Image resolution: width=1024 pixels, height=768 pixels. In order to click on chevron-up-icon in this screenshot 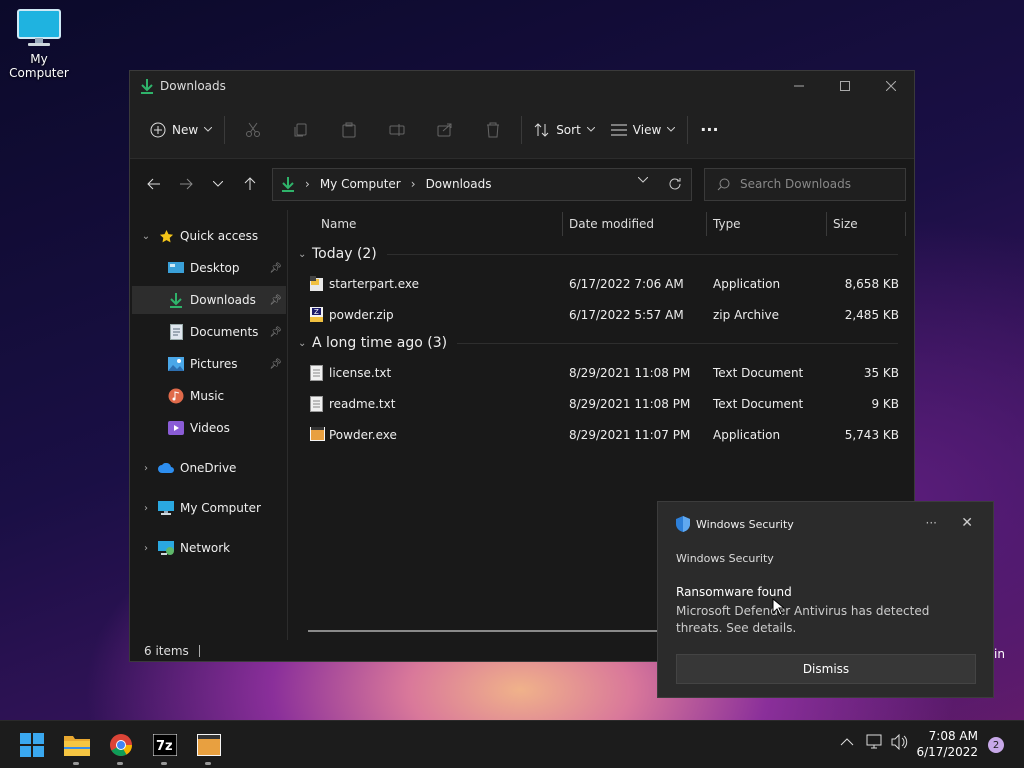, I will do `click(847, 742)`.